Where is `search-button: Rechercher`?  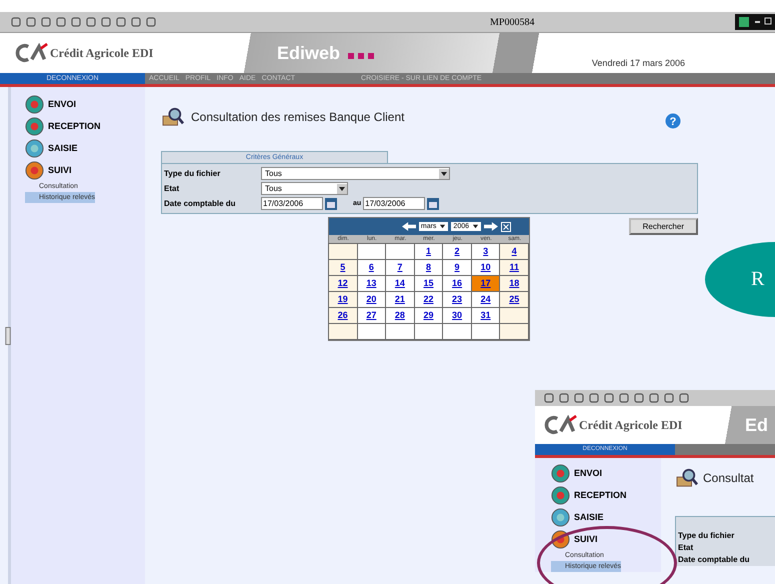
search-button: Rechercher is located at coordinates (663, 226).